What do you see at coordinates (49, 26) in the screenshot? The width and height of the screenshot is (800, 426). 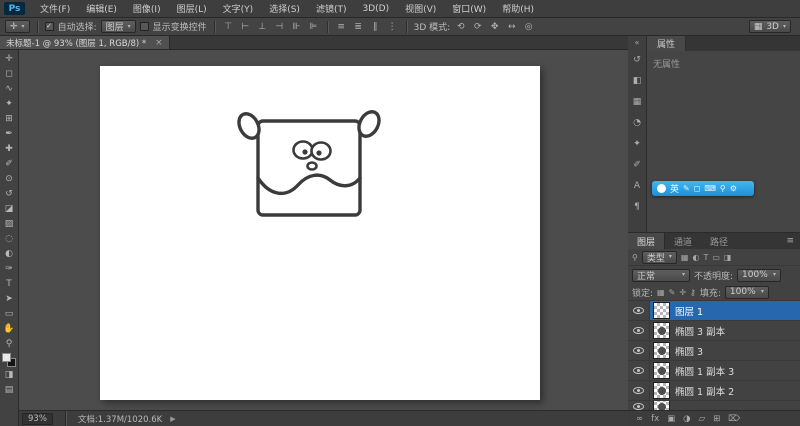 I see `auto-select-checkbox: ✓` at bounding box center [49, 26].